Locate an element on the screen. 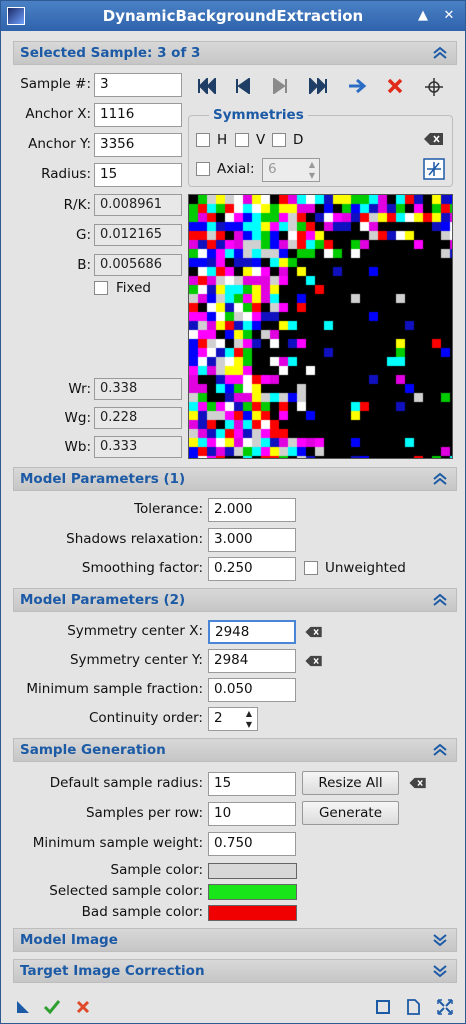 The image size is (466, 1024). wr-value: 0.338 is located at coordinates (138, 389).